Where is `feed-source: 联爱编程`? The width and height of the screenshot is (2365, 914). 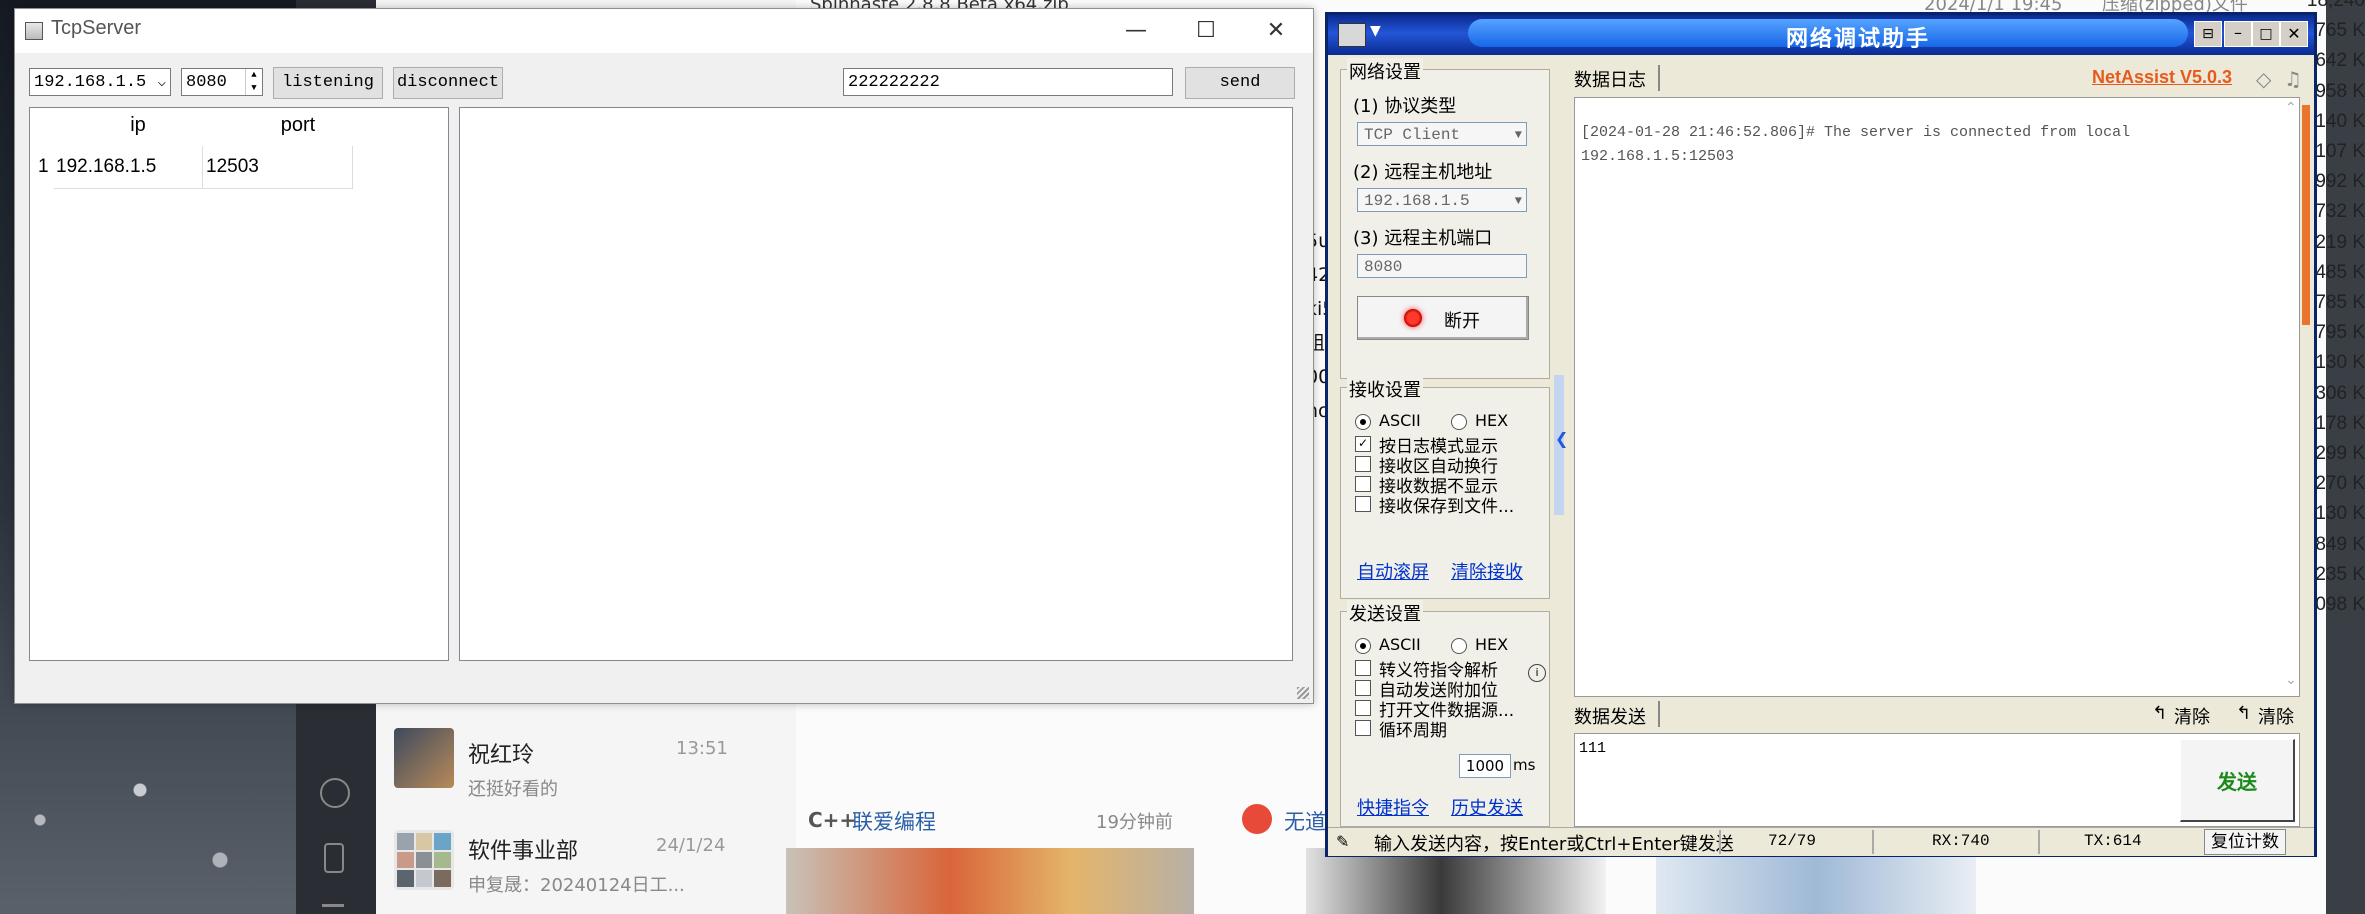
feed-source: 联爱编程 is located at coordinates (894, 821).